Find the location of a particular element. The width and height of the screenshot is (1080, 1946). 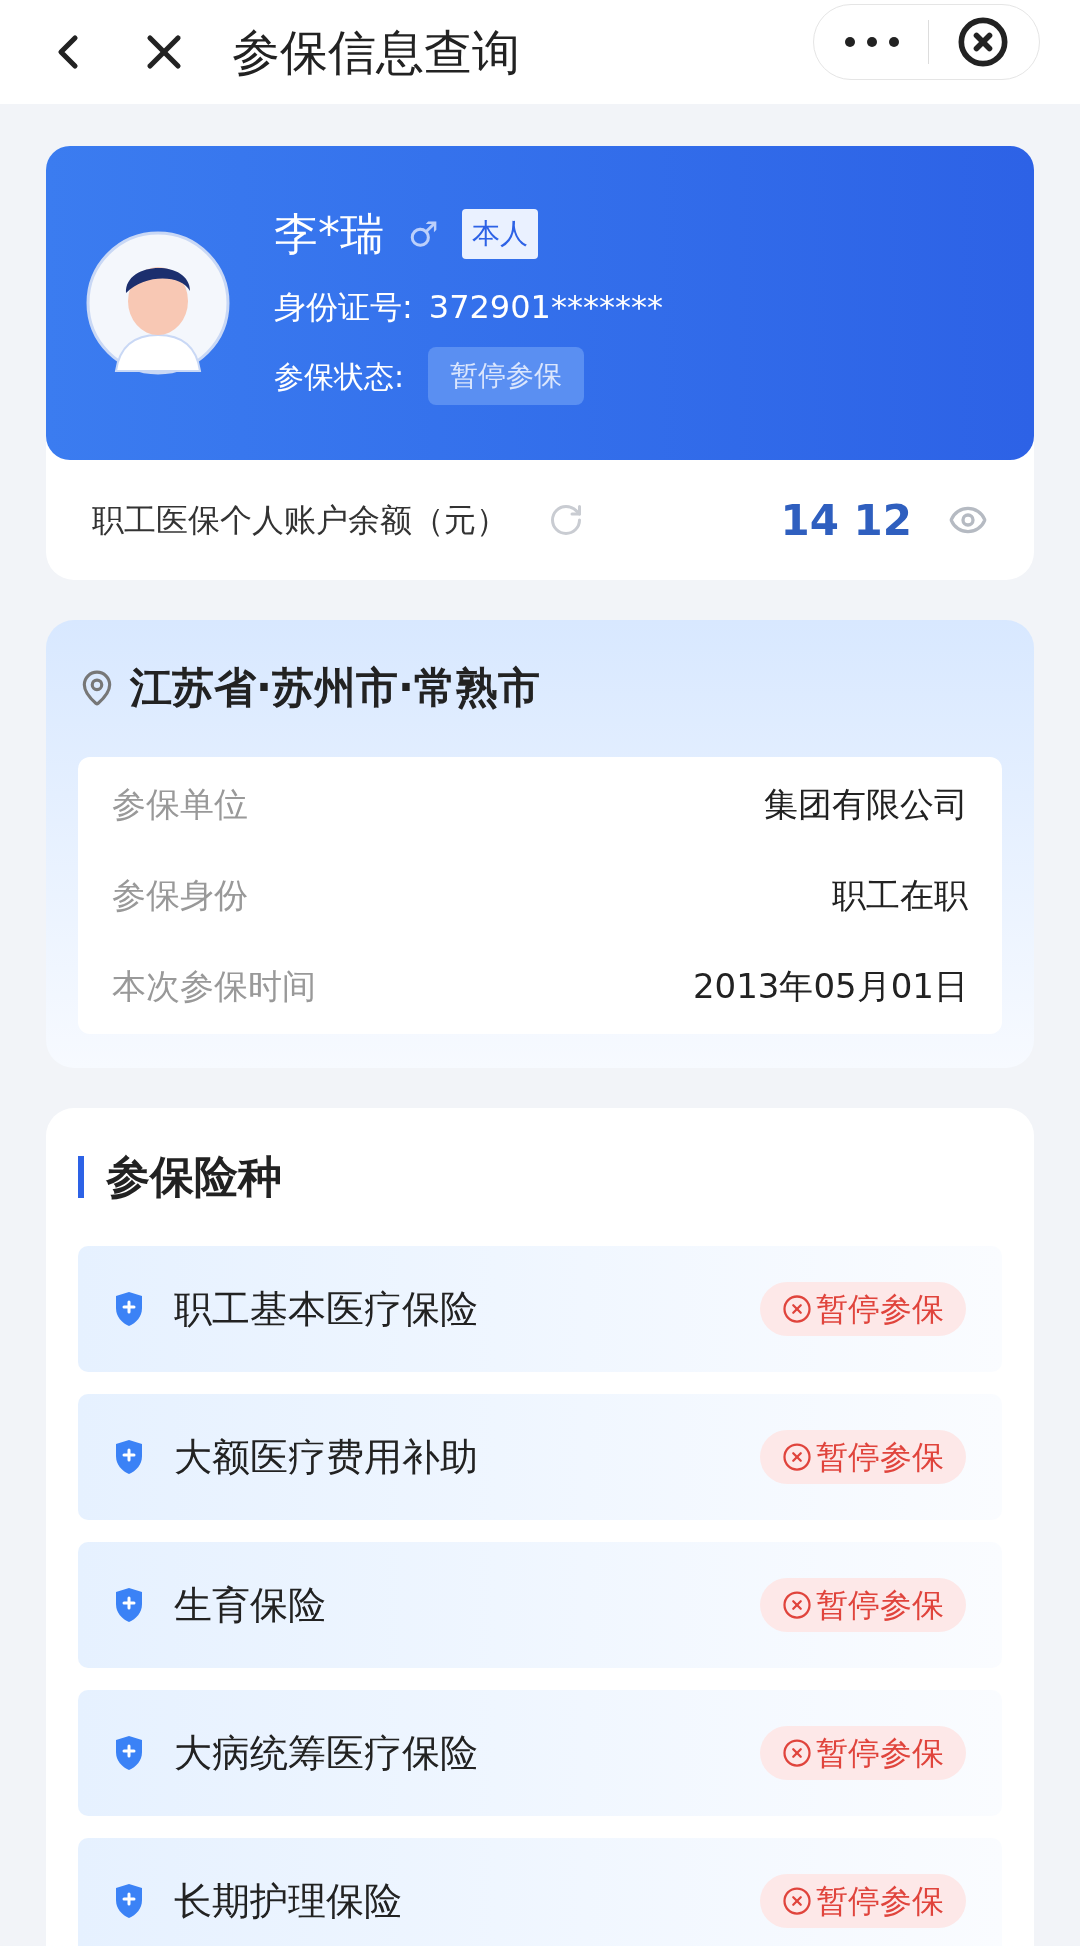

relation-tag: 本人 is located at coordinates (500, 234).